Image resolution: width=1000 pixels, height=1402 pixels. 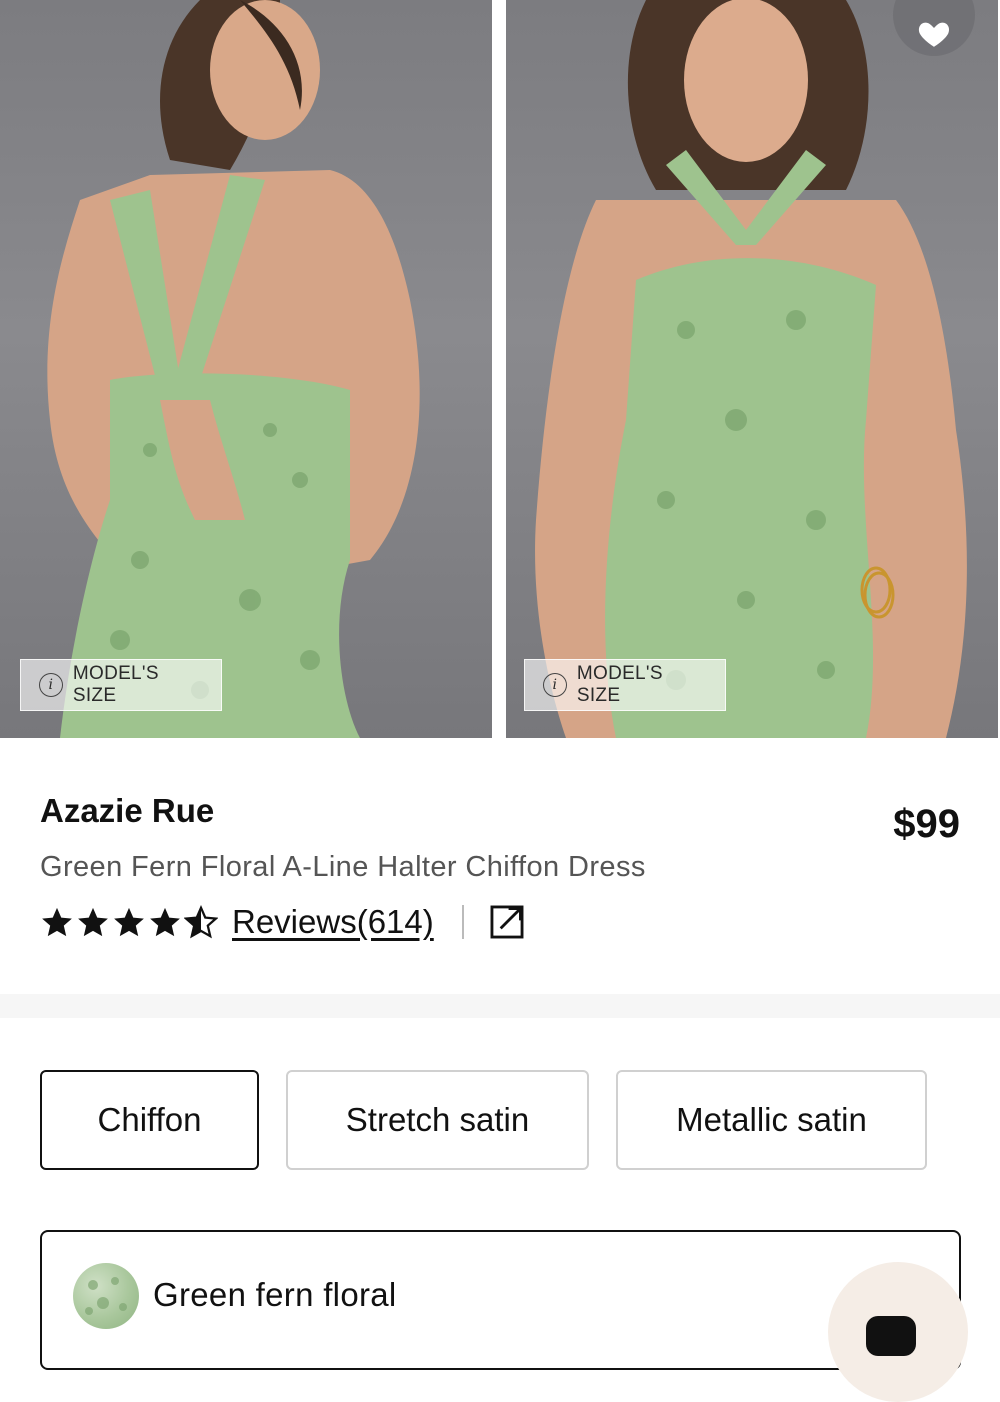 I want to click on color-selector: Green fern floral, so click(x=500, y=1300).